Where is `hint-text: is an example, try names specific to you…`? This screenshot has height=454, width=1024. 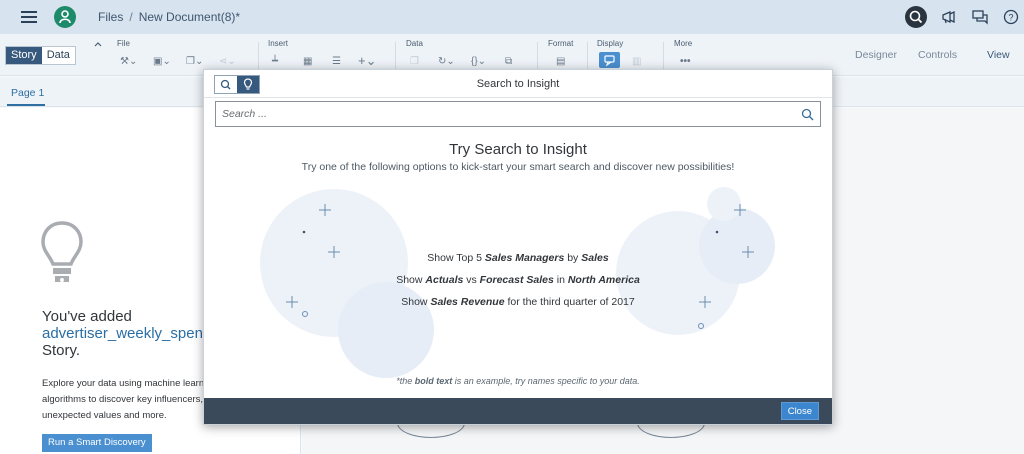
hint-text: is an example, try names specific to you… is located at coordinates (546, 381).